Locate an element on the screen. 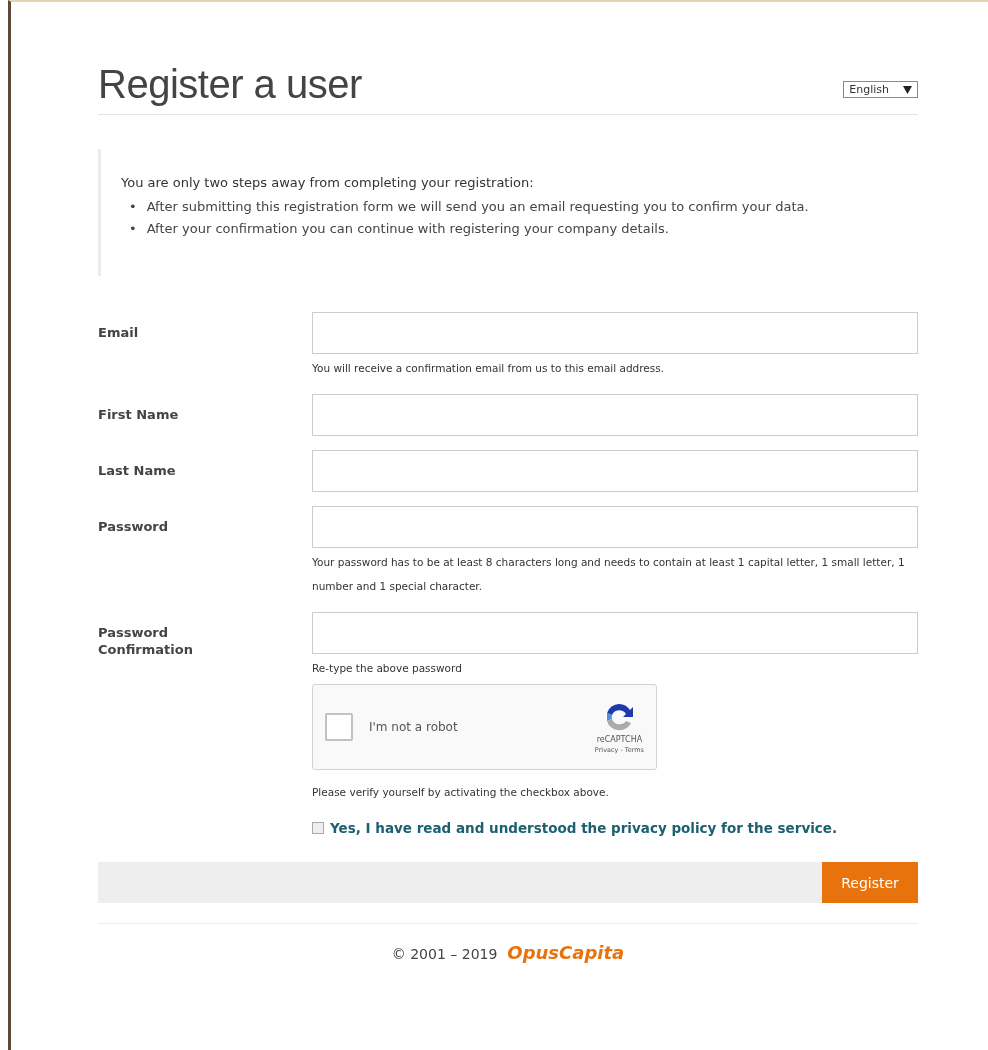 The image size is (988, 1050). privacy-label: Yes, I have read and understood the privacy policy for the service. is located at coordinates (584, 828).